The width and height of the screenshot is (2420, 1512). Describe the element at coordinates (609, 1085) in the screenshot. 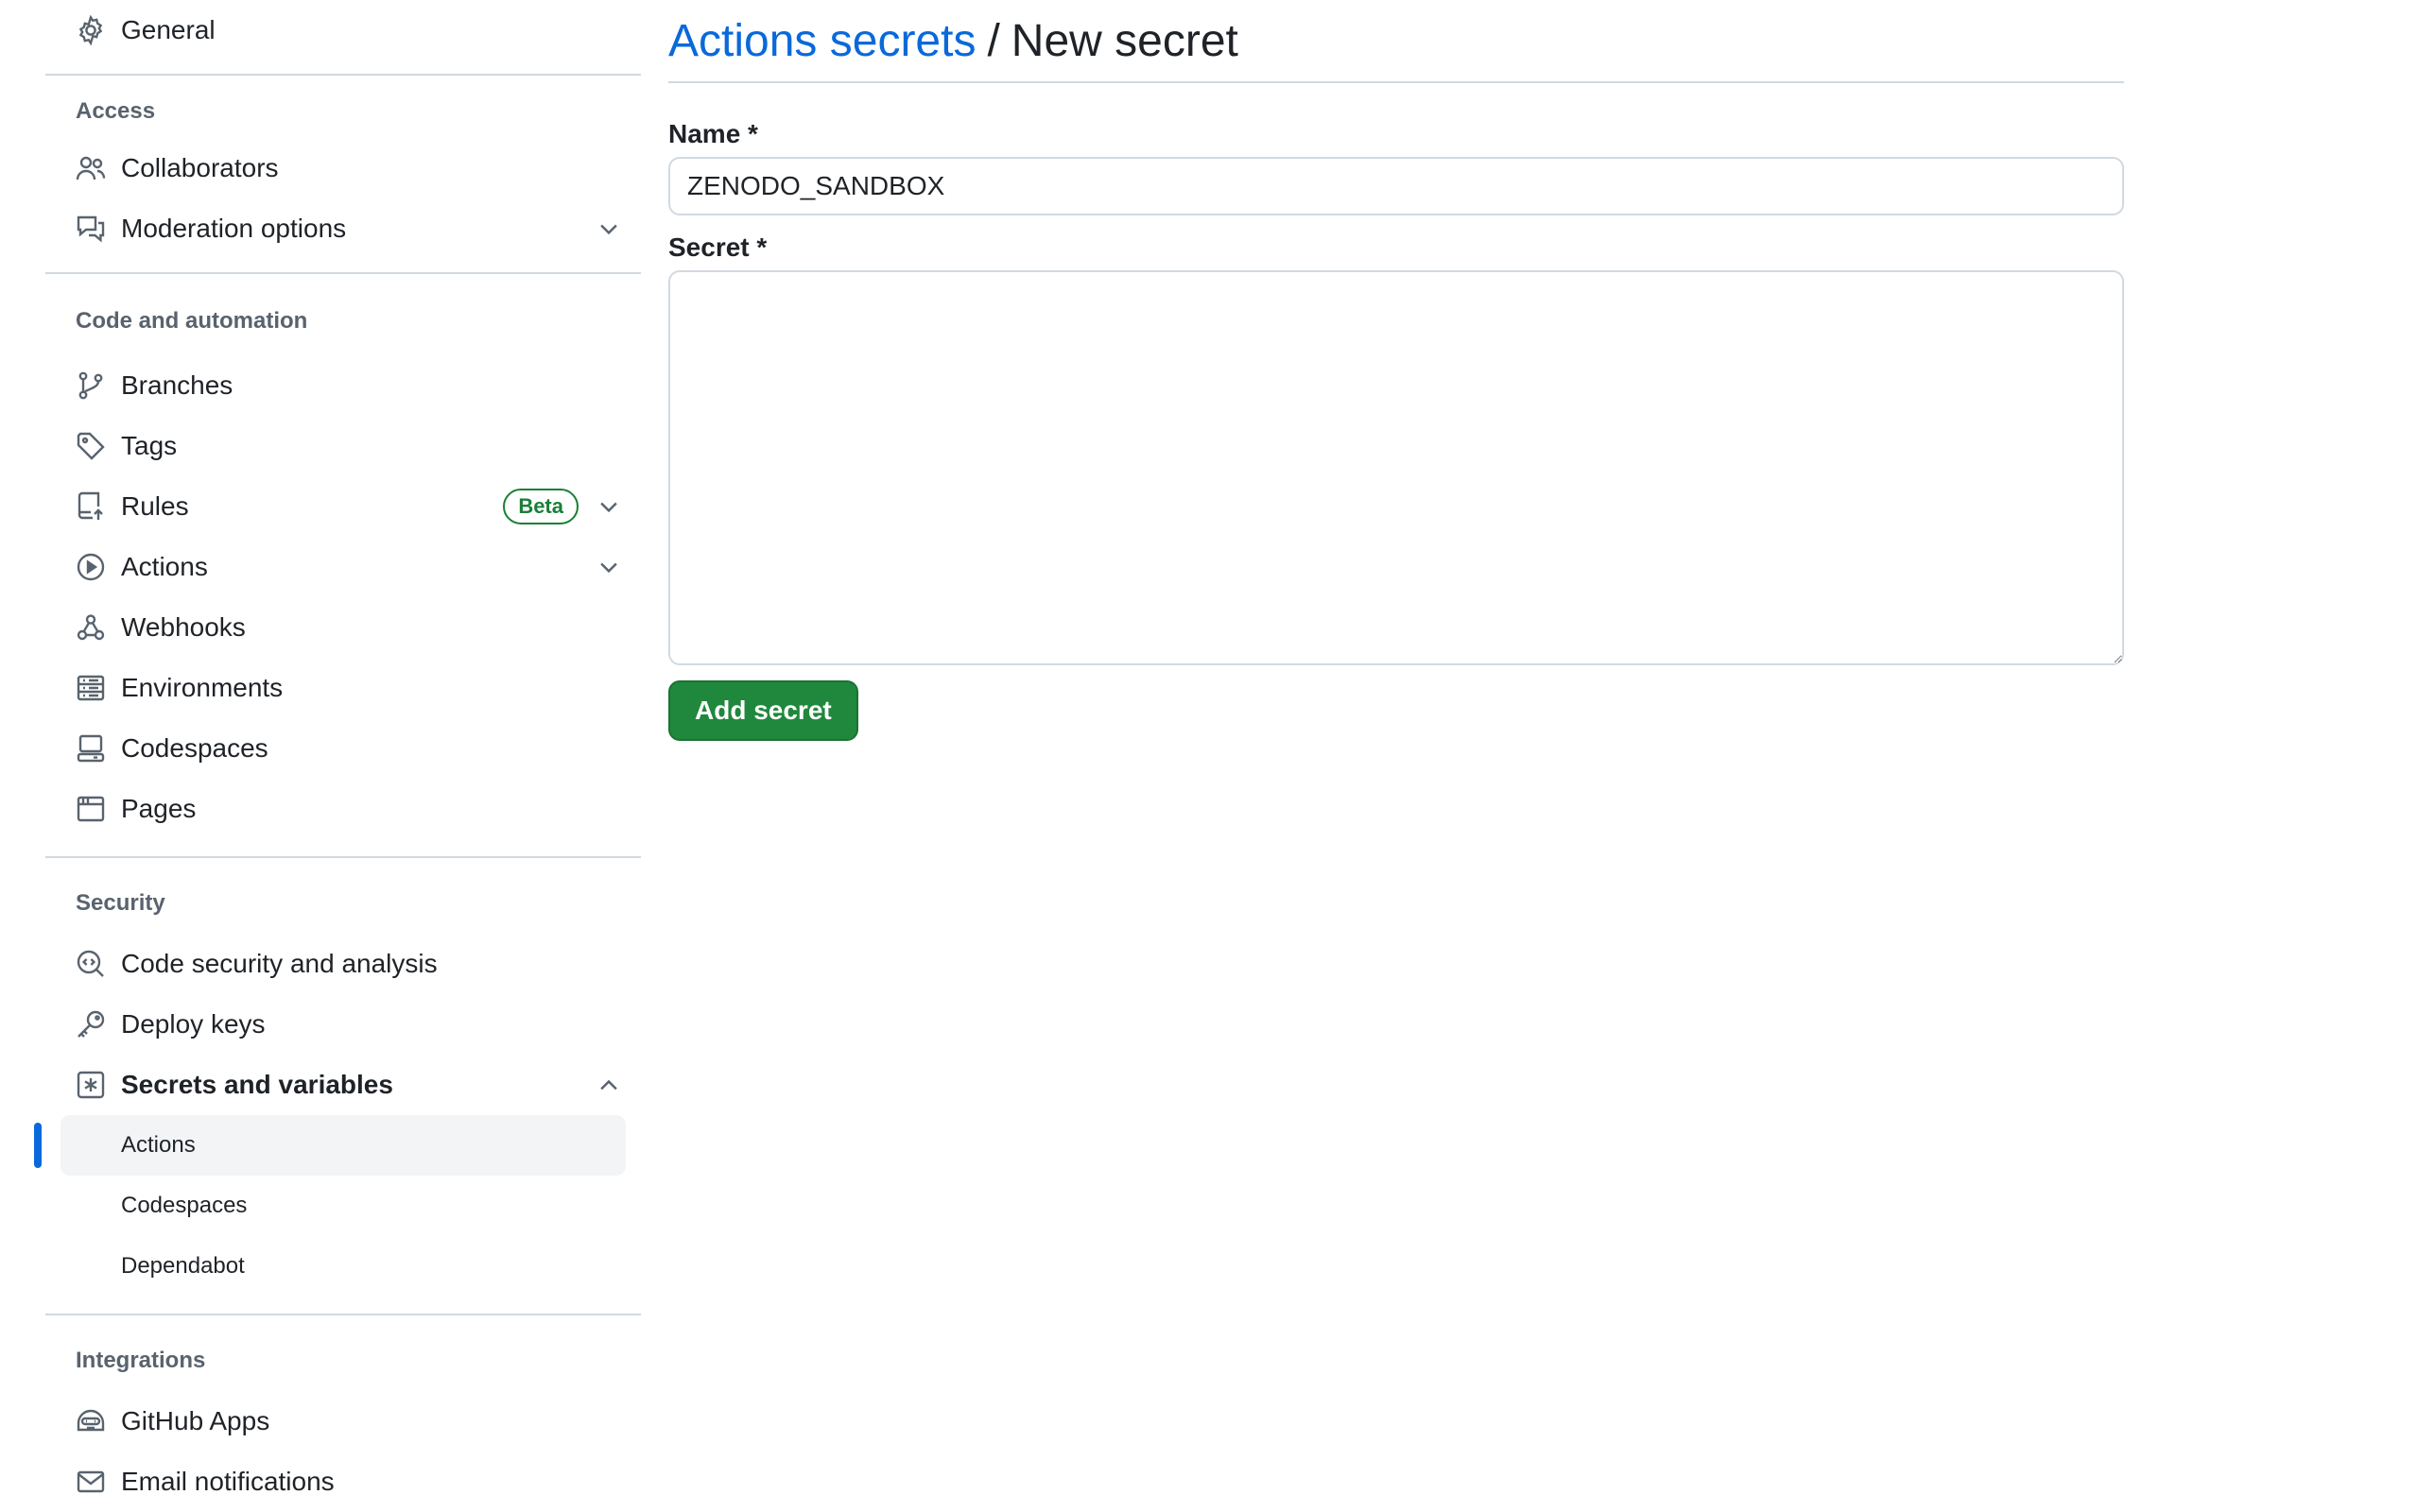

I see `chevron-up-icon` at that location.